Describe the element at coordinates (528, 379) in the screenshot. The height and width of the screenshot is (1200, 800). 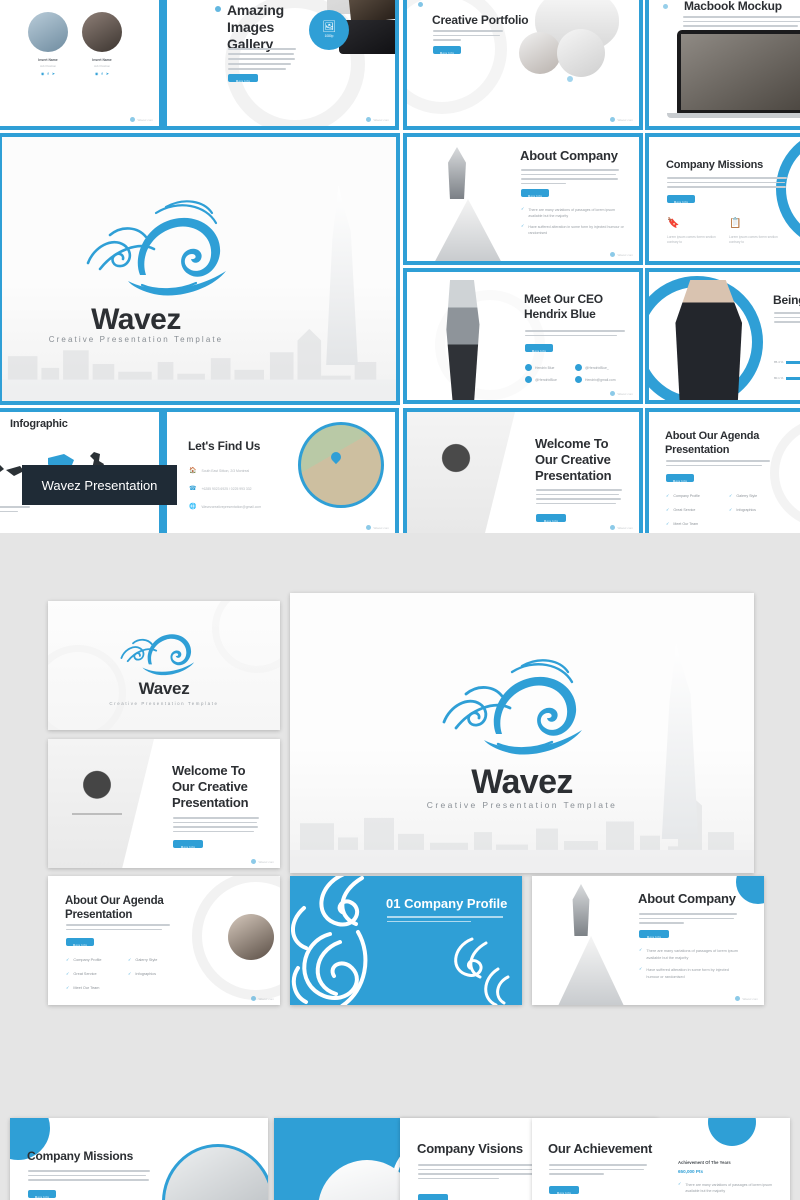
I see `facebook-icon` at that location.